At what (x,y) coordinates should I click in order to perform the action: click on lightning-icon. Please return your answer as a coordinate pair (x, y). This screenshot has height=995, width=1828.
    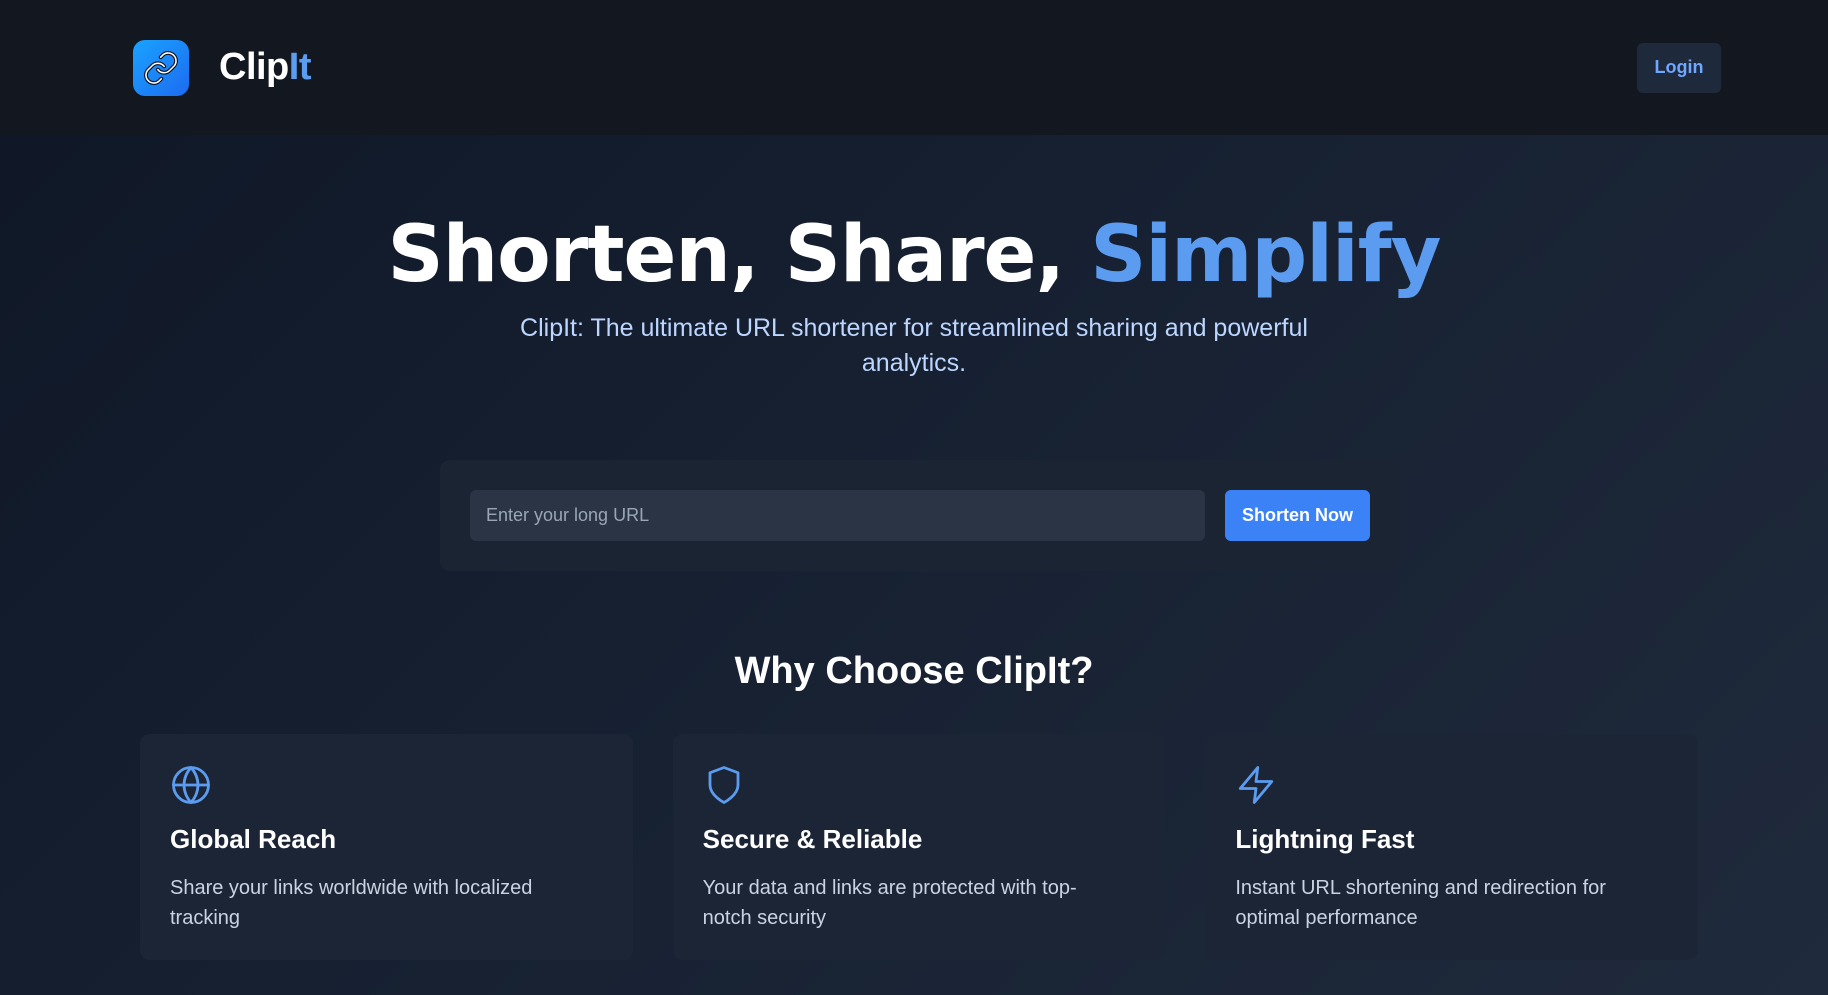
    Looking at the image, I should click on (1256, 785).